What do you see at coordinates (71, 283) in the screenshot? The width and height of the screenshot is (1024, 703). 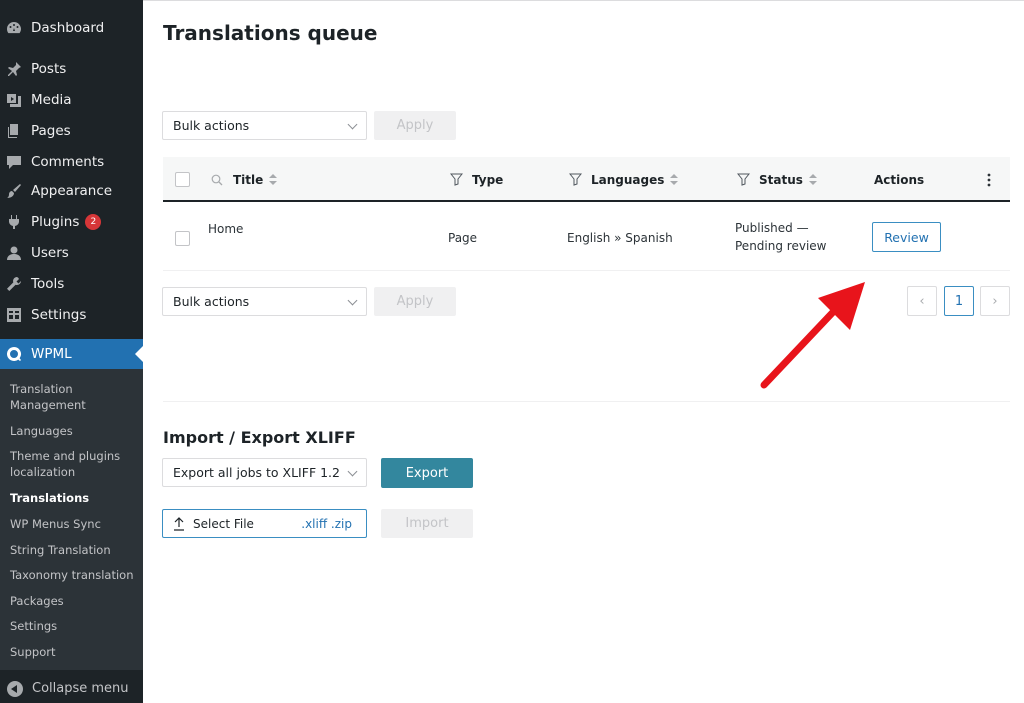 I see `menu-item-tools: Tools` at bounding box center [71, 283].